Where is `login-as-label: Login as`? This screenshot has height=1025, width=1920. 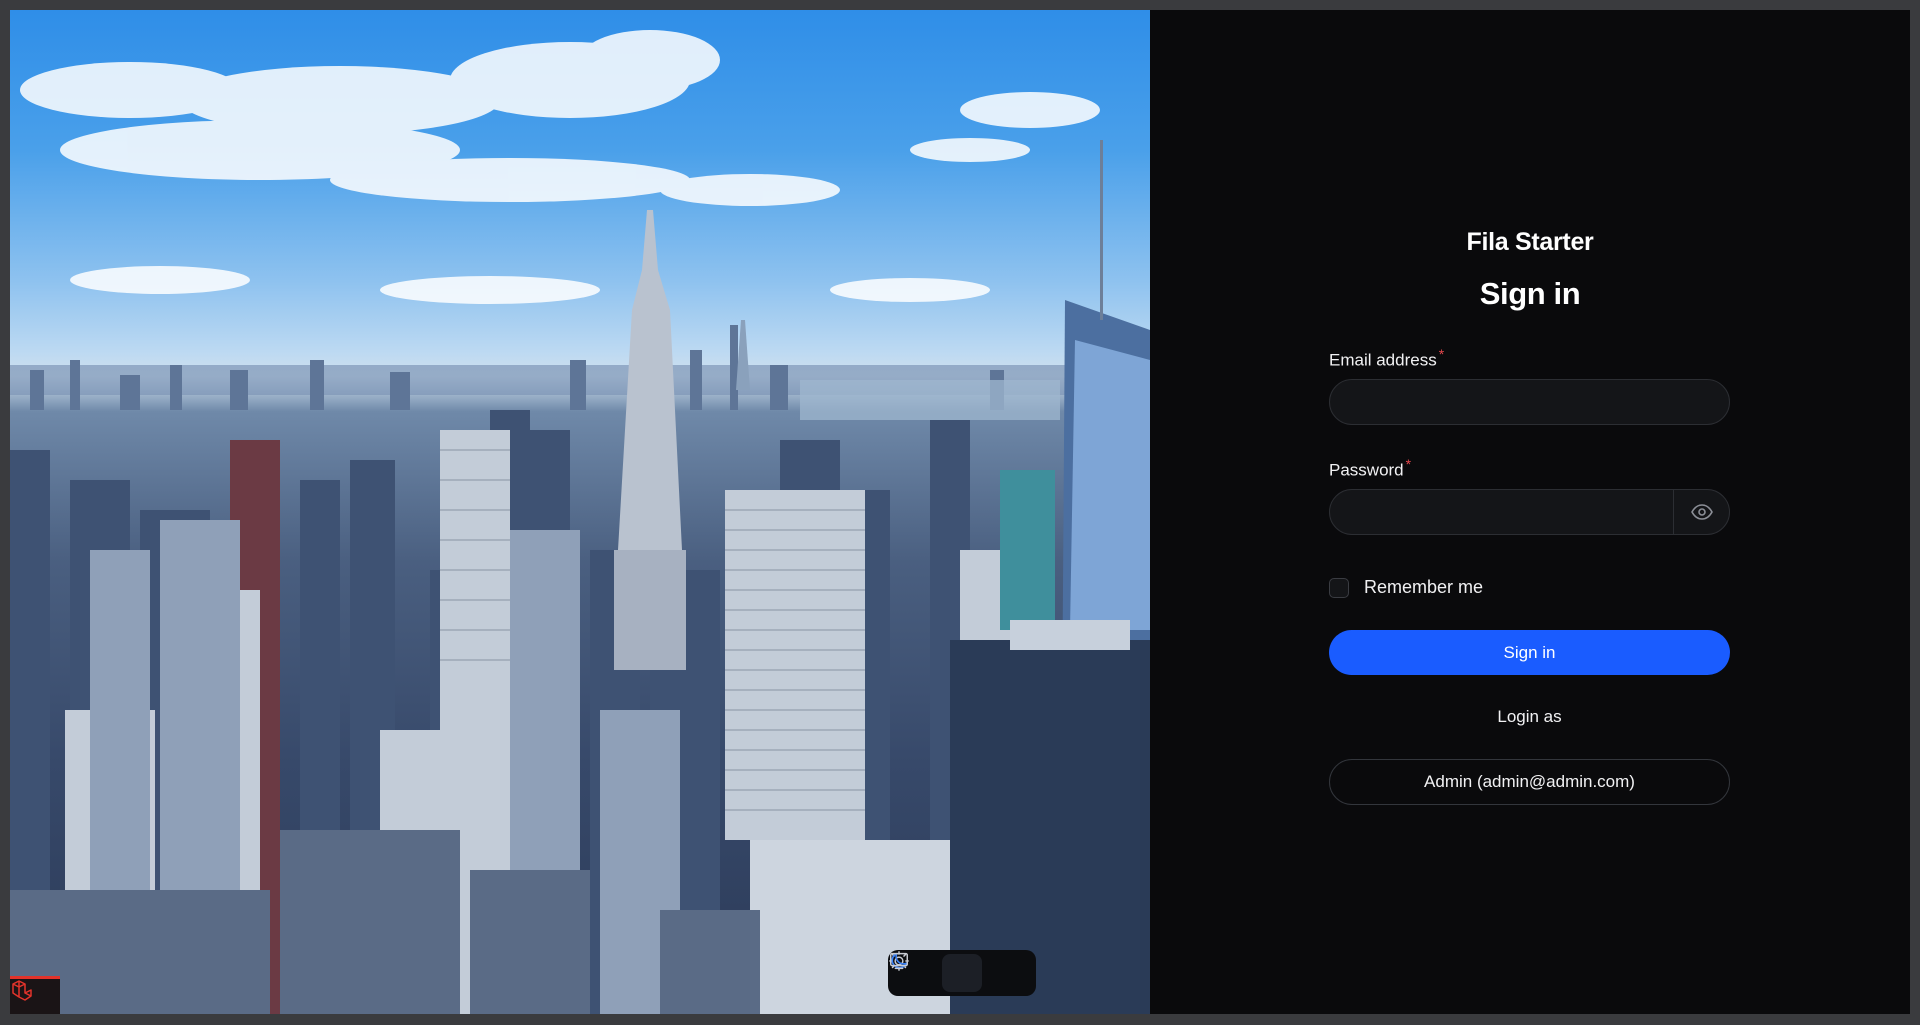 login-as-label: Login as is located at coordinates (1529, 716).